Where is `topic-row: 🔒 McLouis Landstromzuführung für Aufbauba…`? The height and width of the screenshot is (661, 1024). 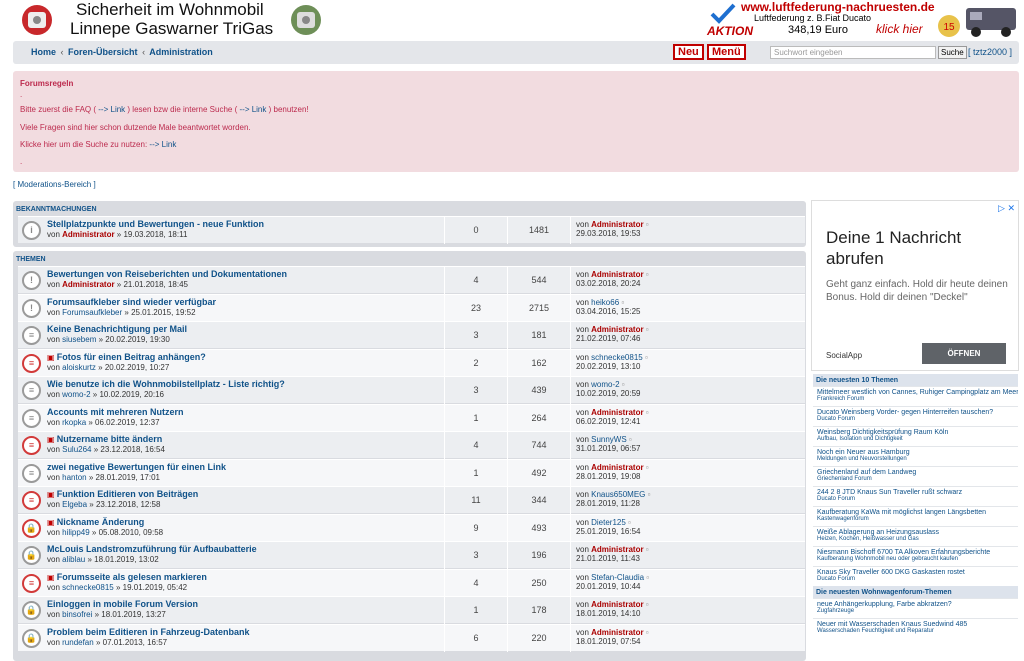
topic-row: 🔒 McLouis Landstromzuführung für Aufbauba… is located at coordinates (411, 555).